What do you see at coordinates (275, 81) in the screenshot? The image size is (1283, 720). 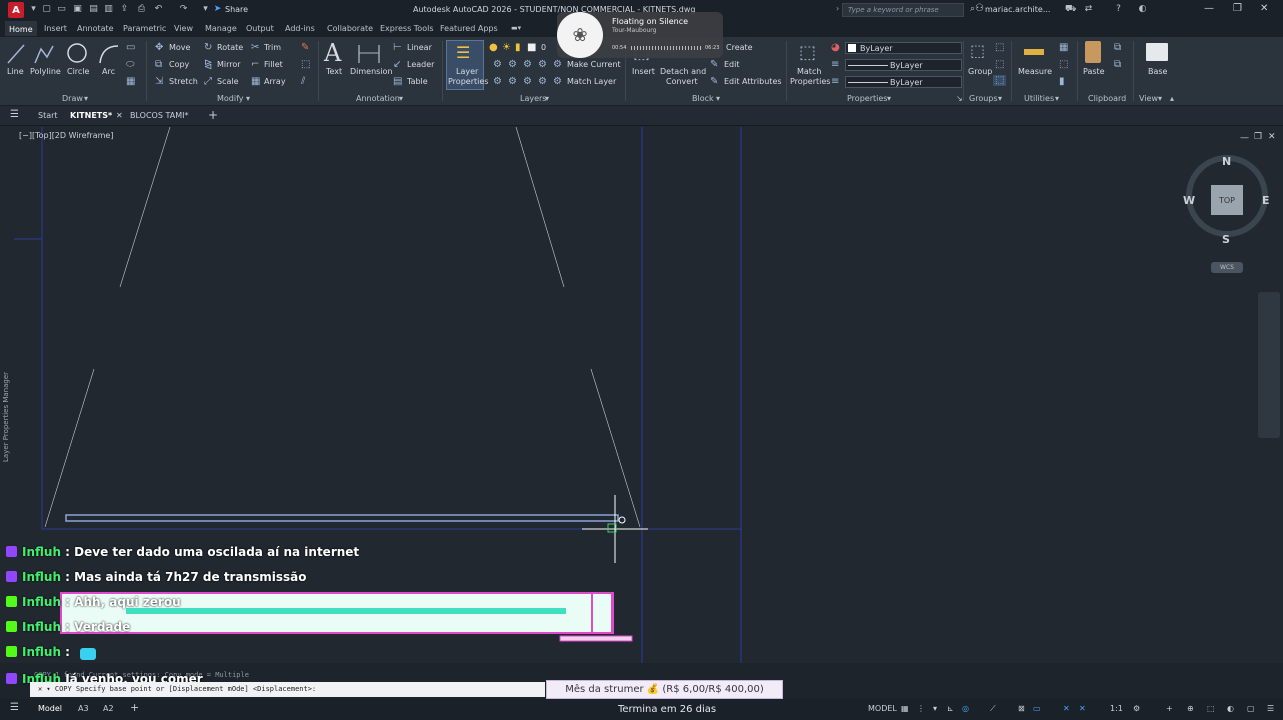 I see `array-button: Array` at bounding box center [275, 81].